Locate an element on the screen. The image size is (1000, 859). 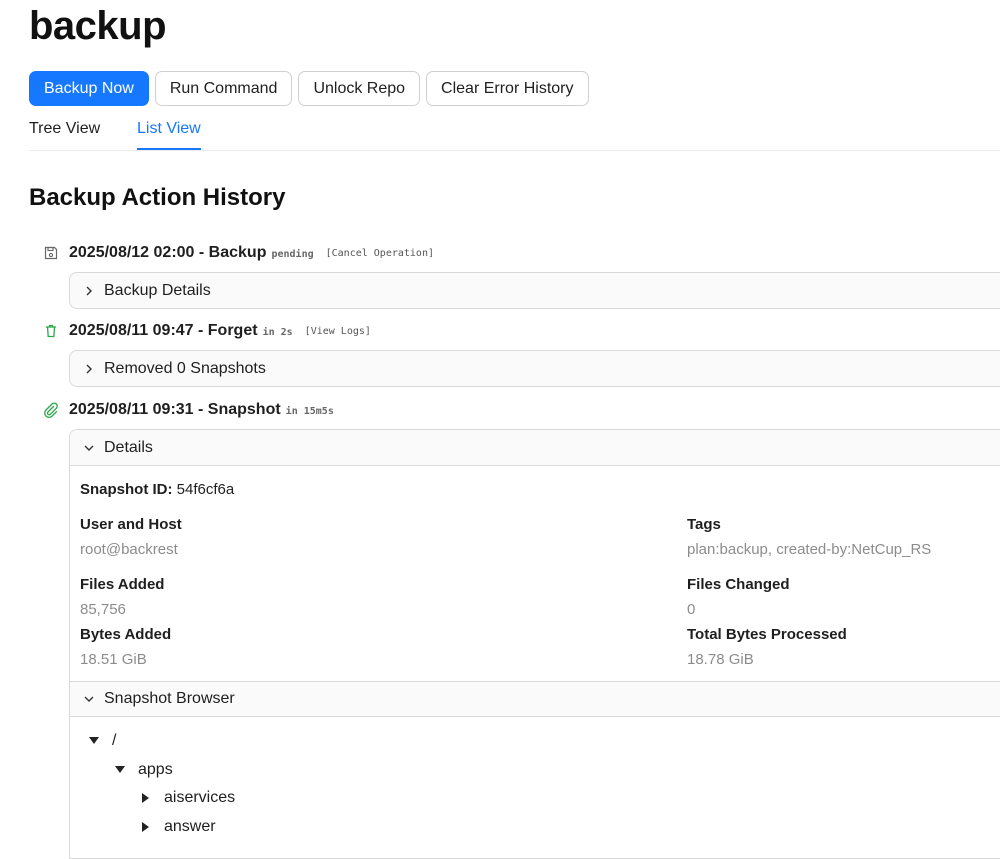
collapse-label: Removed 0 Snapshots is located at coordinates (185, 368).